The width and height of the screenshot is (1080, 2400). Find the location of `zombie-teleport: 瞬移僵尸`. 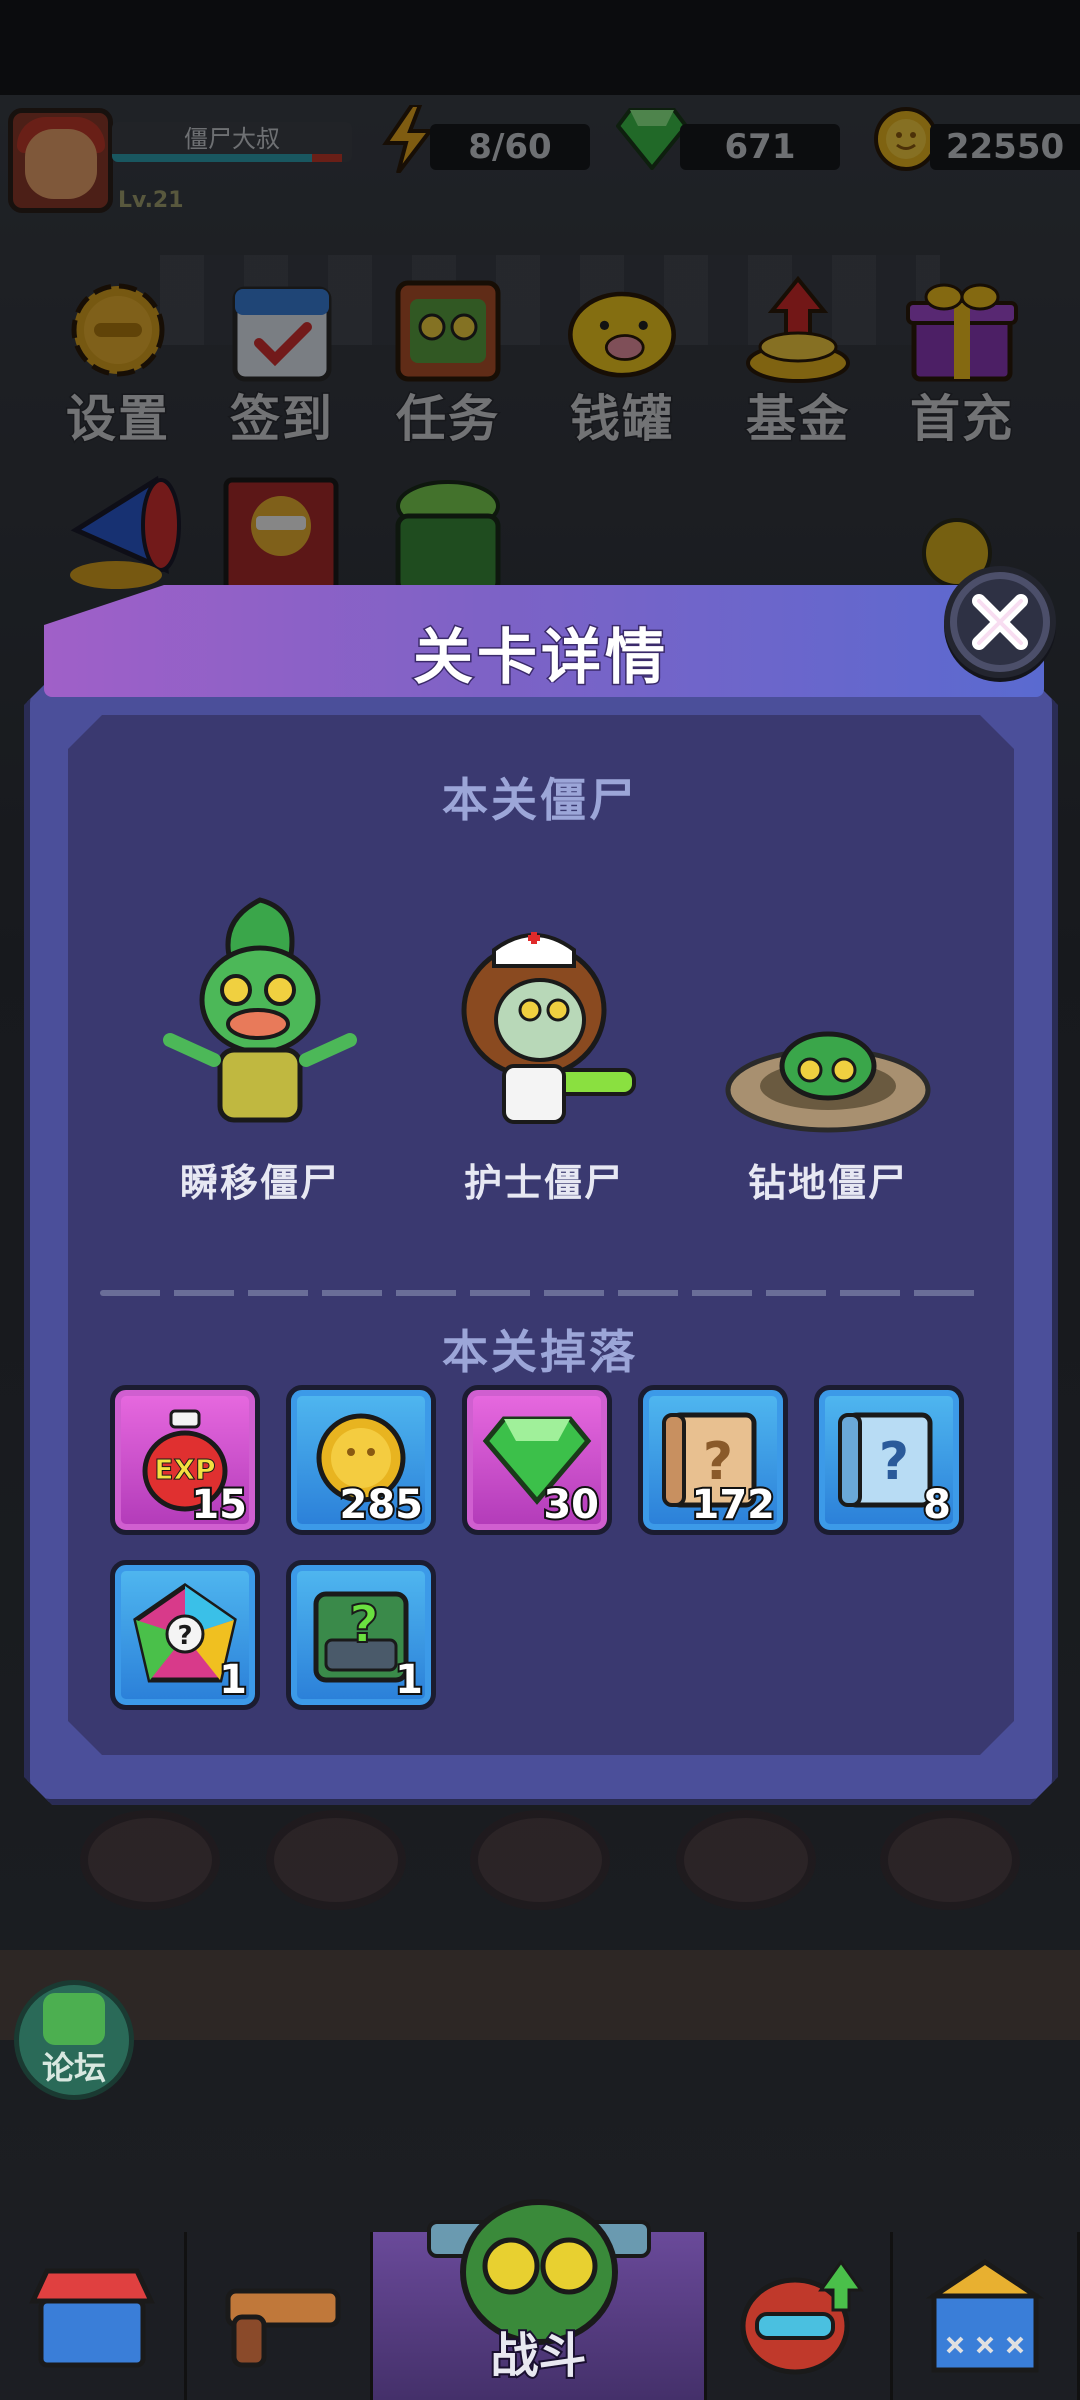

zombie-teleport: 瞬移僵尸 is located at coordinates (260, 1048).